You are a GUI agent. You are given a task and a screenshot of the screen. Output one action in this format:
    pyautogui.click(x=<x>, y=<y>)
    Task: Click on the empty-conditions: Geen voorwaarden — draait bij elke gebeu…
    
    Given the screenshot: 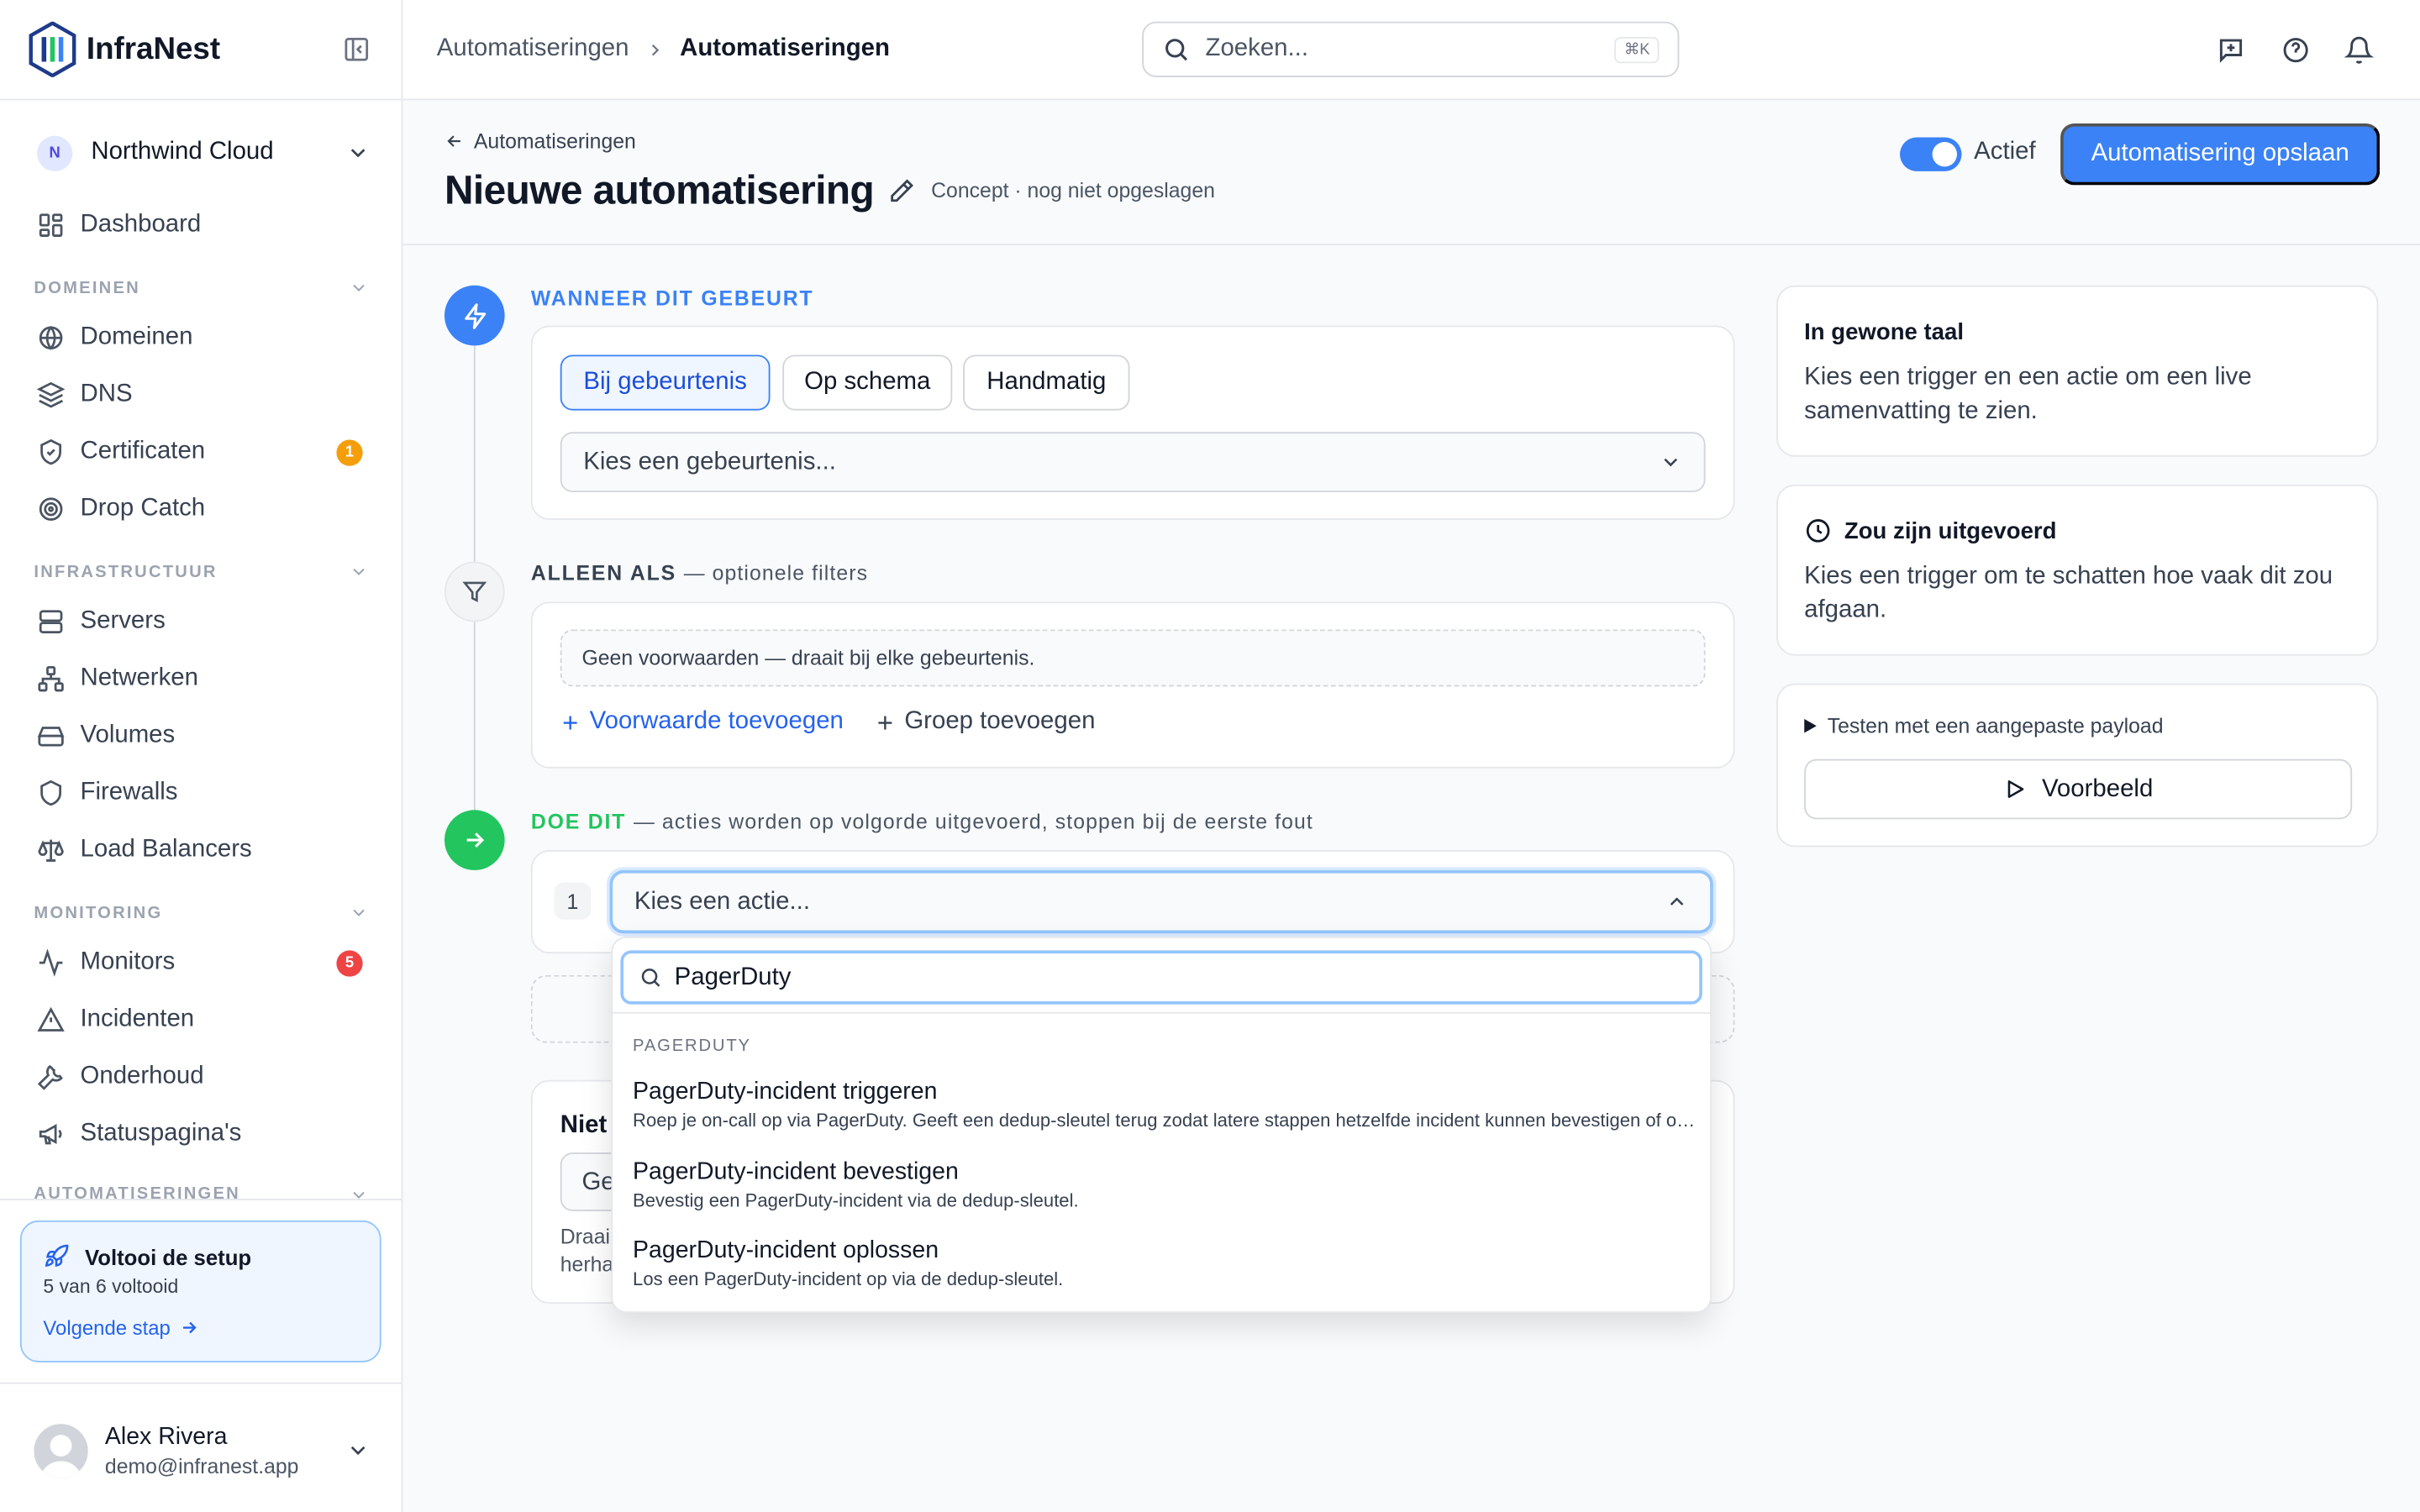 What is the action you would take?
    pyautogui.click(x=1133, y=658)
    